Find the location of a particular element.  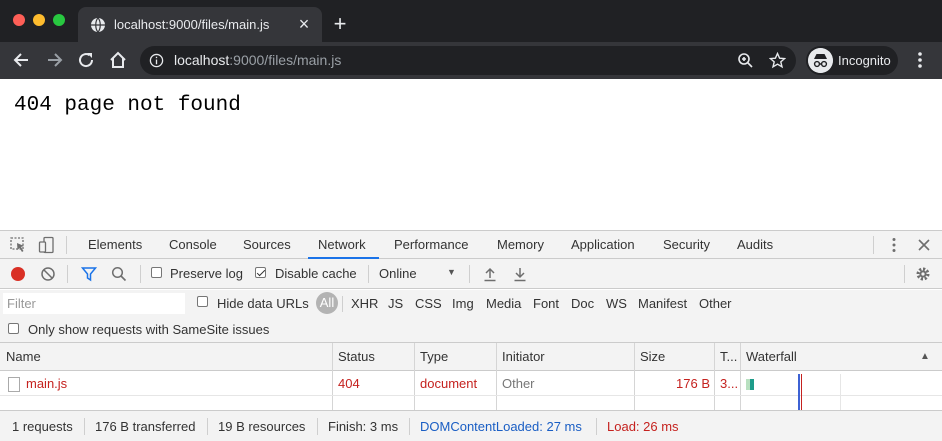

close-devtools-icon is located at coordinates (924, 245).